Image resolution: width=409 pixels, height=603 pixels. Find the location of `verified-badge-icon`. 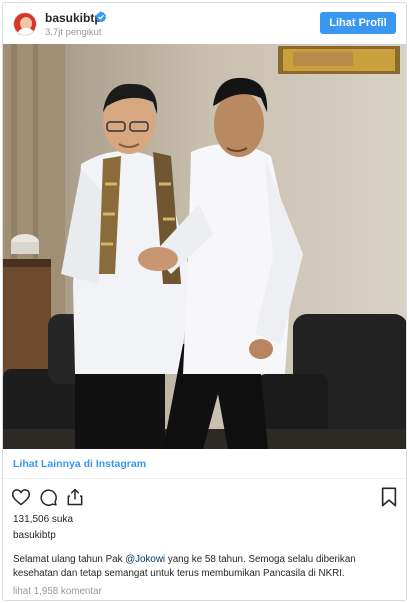

verified-badge-icon is located at coordinates (101, 17).